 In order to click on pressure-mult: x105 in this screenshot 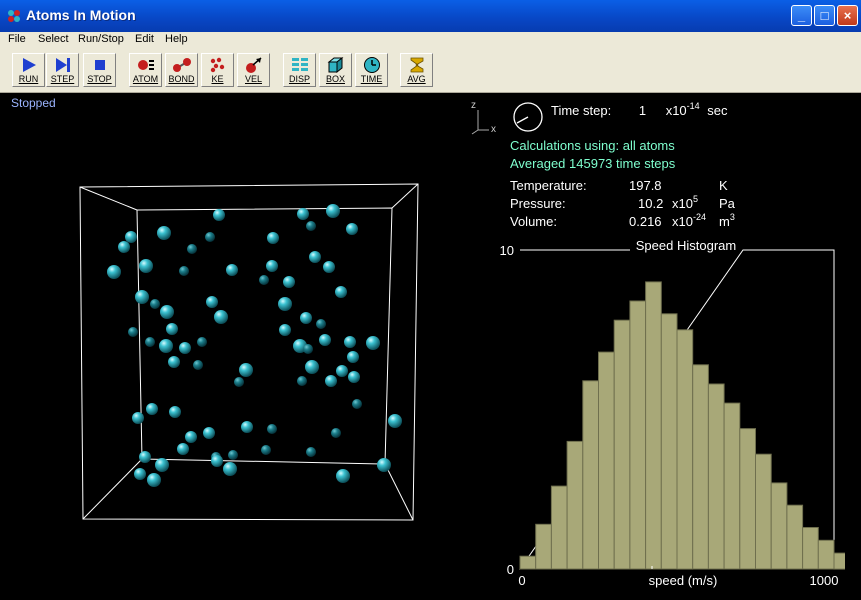, I will do `click(685, 203)`.